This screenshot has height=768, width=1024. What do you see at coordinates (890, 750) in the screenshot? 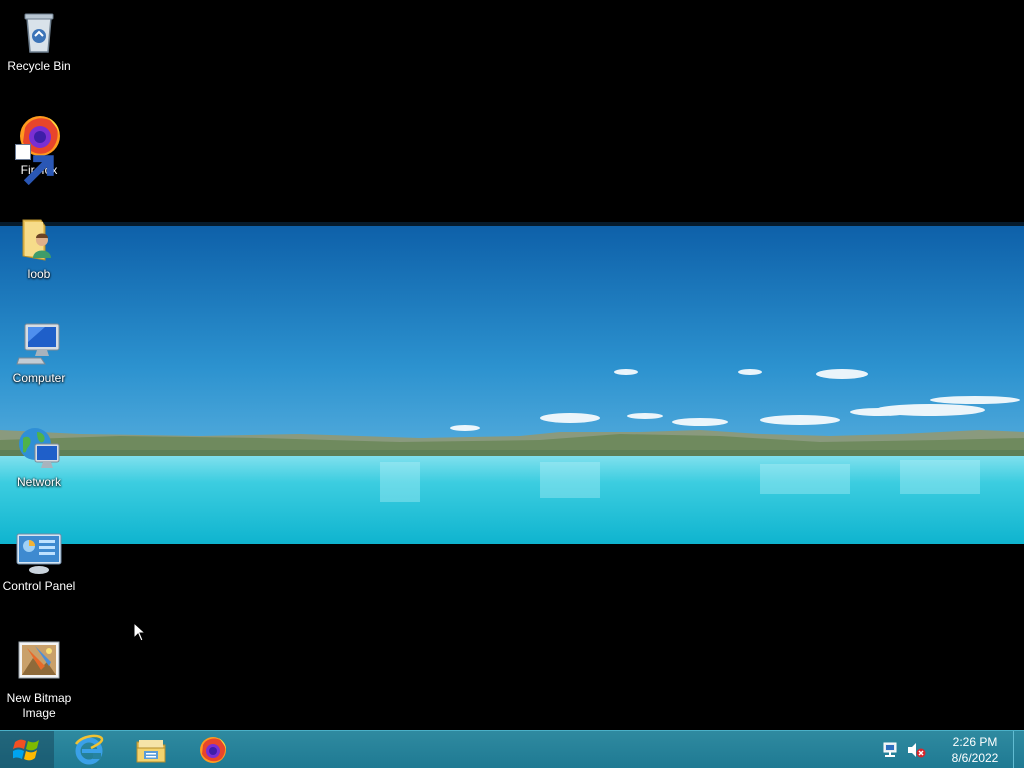
I see `network-tray-icon` at bounding box center [890, 750].